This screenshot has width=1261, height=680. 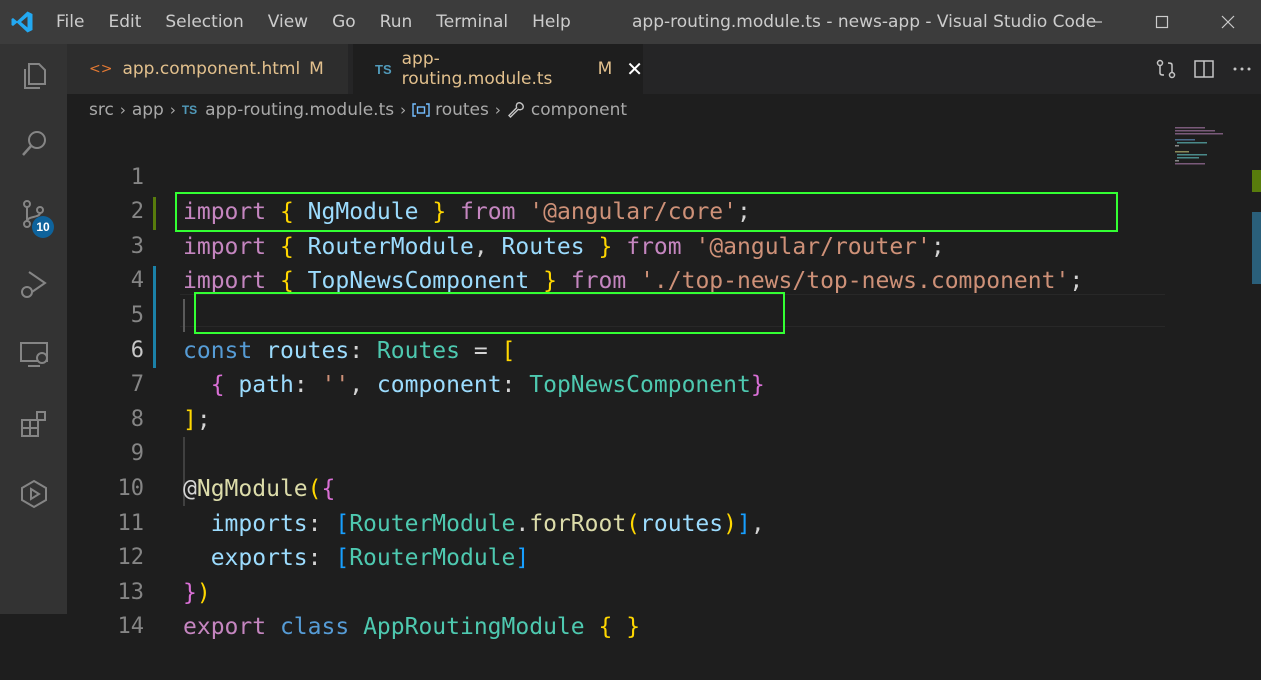 What do you see at coordinates (477, 69) in the screenshot?
I see `tab-label: app-routing.module.ts` at bounding box center [477, 69].